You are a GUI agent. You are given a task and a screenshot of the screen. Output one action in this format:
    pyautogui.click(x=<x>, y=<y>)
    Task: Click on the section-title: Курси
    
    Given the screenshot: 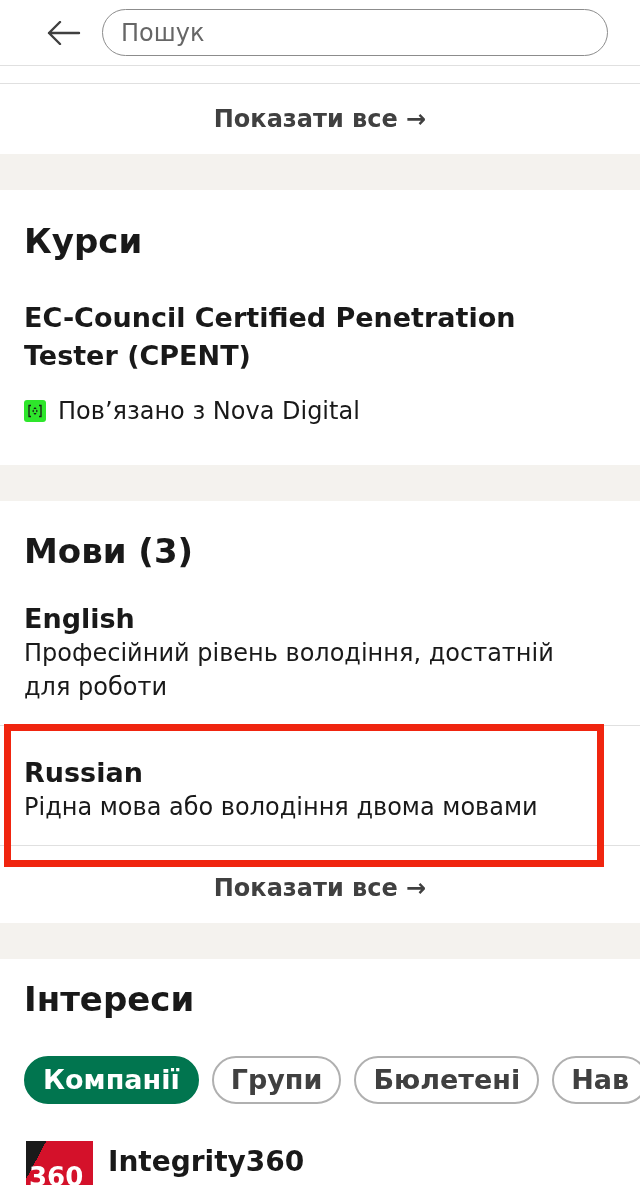 What is the action you would take?
    pyautogui.click(x=84, y=241)
    